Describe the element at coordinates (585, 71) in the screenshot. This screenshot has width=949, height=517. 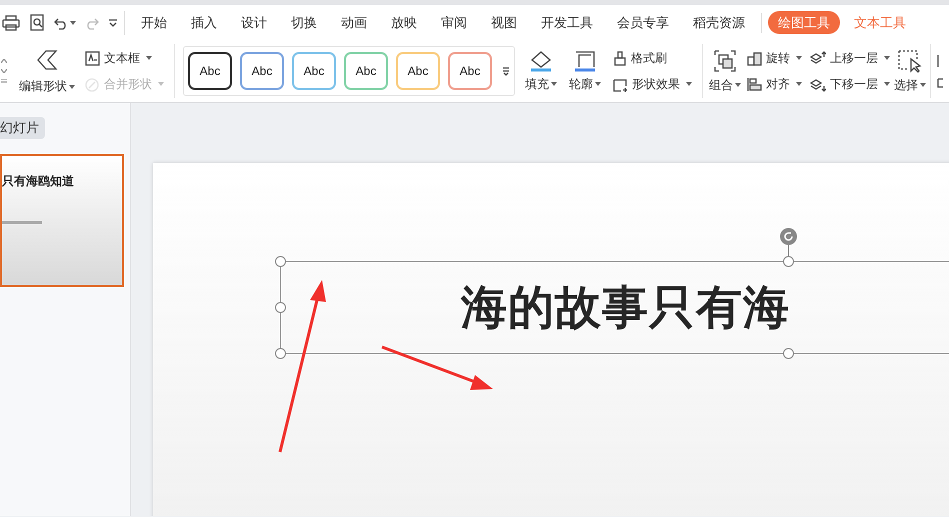
I see `outline-button: 轮廓` at that location.